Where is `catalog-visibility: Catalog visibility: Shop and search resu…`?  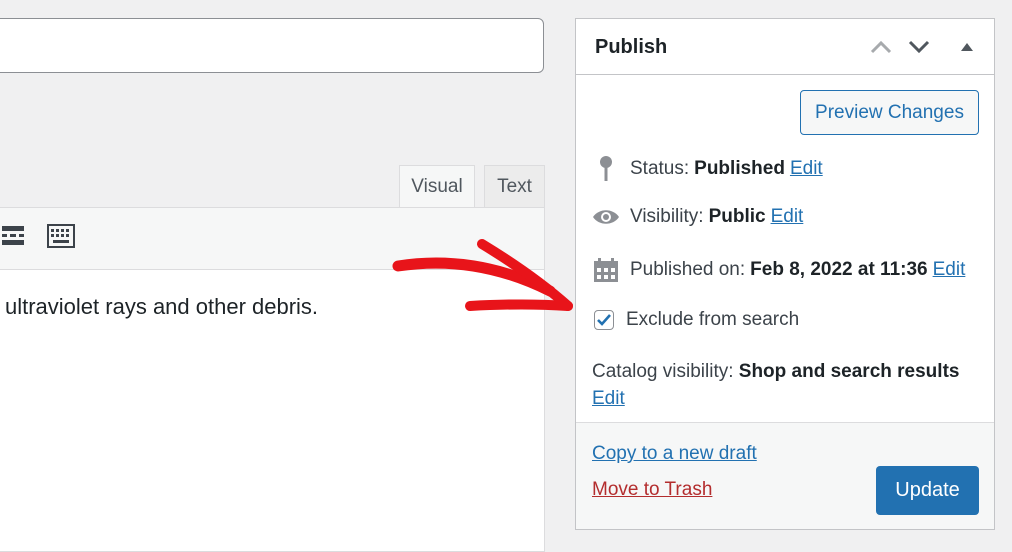
catalog-visibility: Catalog visibility: Shop and search resu… is located at coordinates (775, 385).